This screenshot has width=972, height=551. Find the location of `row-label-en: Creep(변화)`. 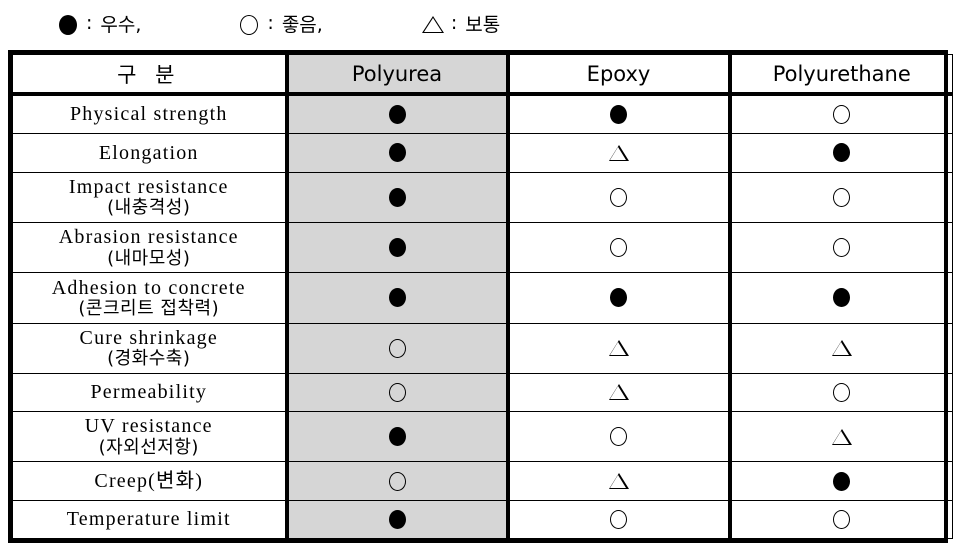

row-label-en: Creep(변화) is located at coordinates (149, 480).